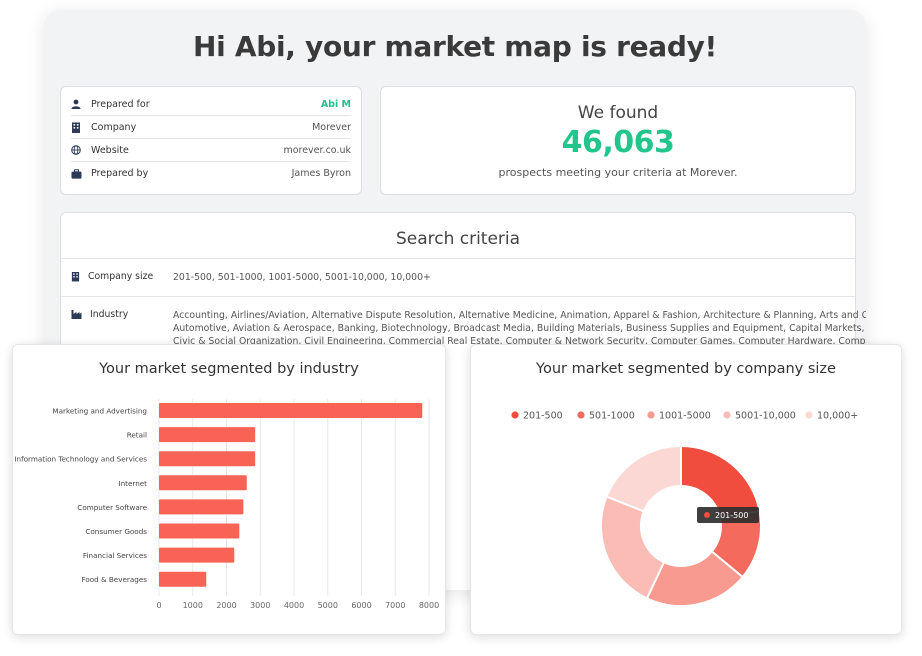 This screenshot has width=922, height=656. What do you see at coordinates (81, 174) in the screenshot?
I see `briefcase-icon` at bounding box center [81, 174].